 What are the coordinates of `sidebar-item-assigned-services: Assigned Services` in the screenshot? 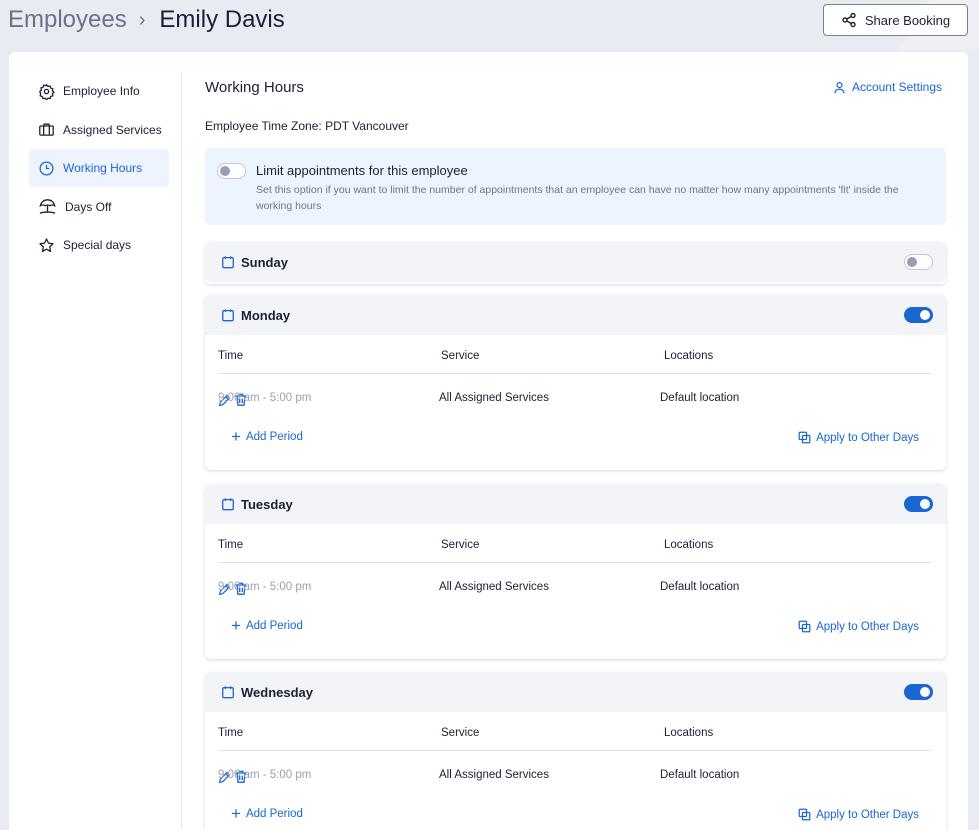 It's located at (99, 130).